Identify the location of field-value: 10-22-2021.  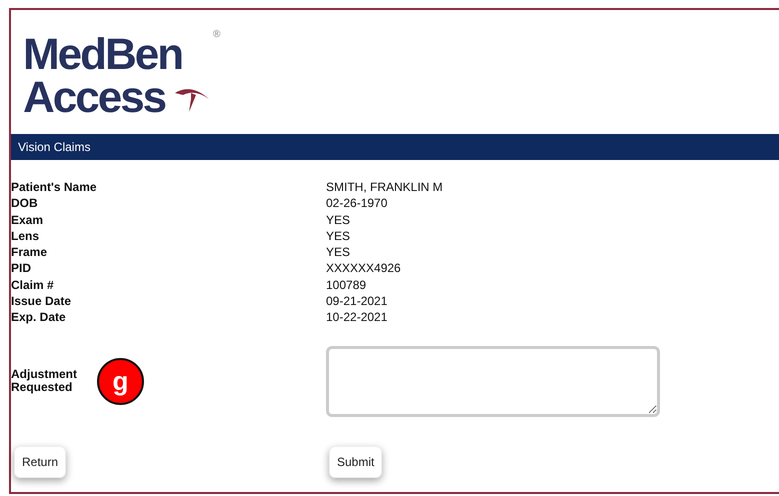
(357, 317).